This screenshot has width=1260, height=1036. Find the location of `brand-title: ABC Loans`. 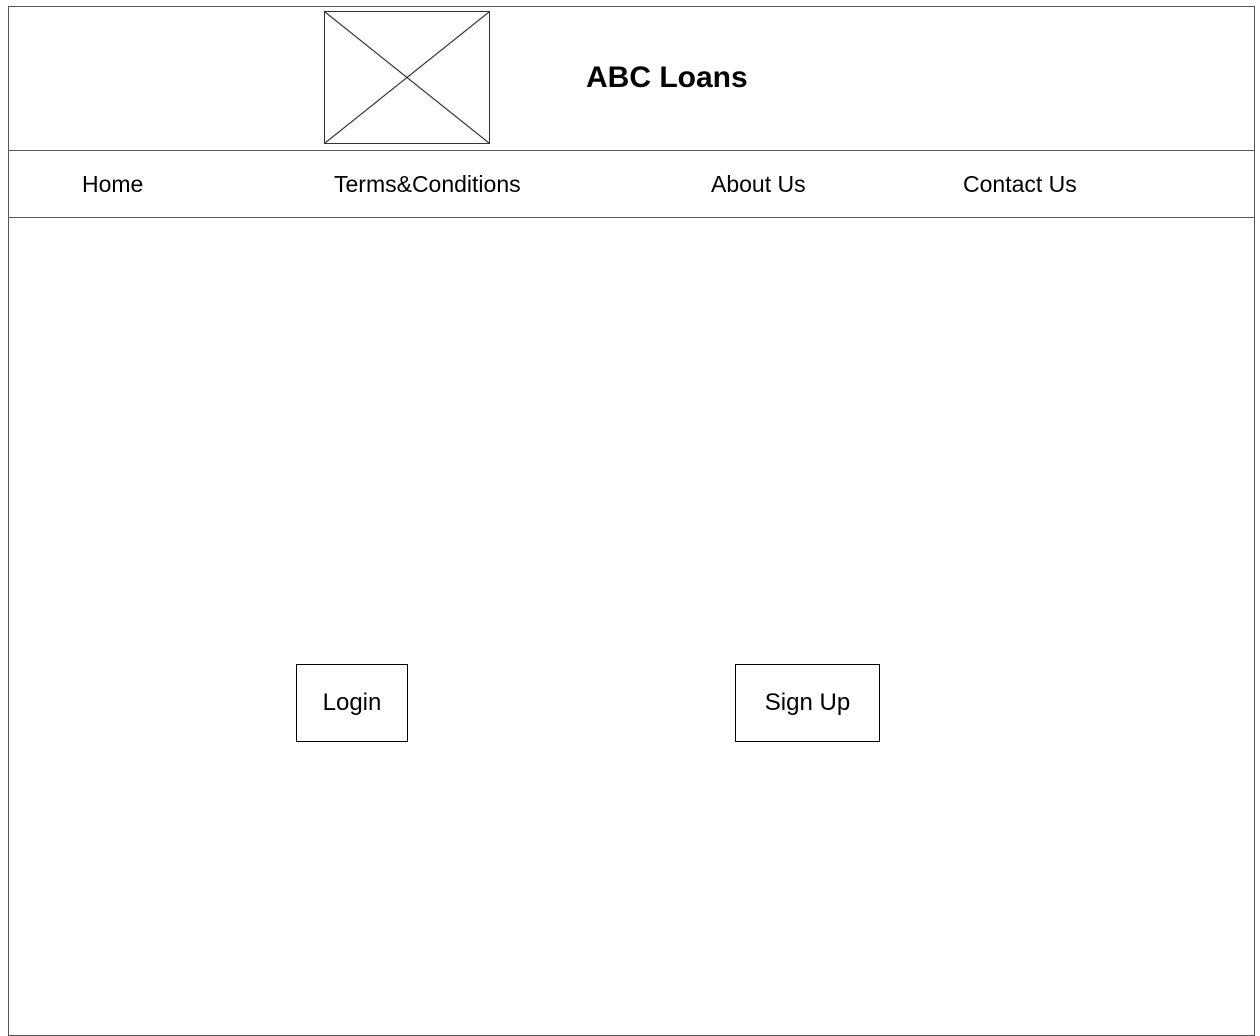

brand-title: ABC Loans is located at coordinates (667, 77).